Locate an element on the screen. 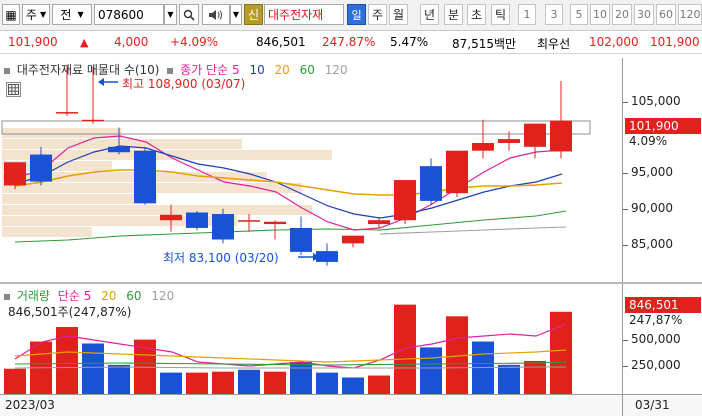  period-month-button: 월 is located at coordinates (398, 14).